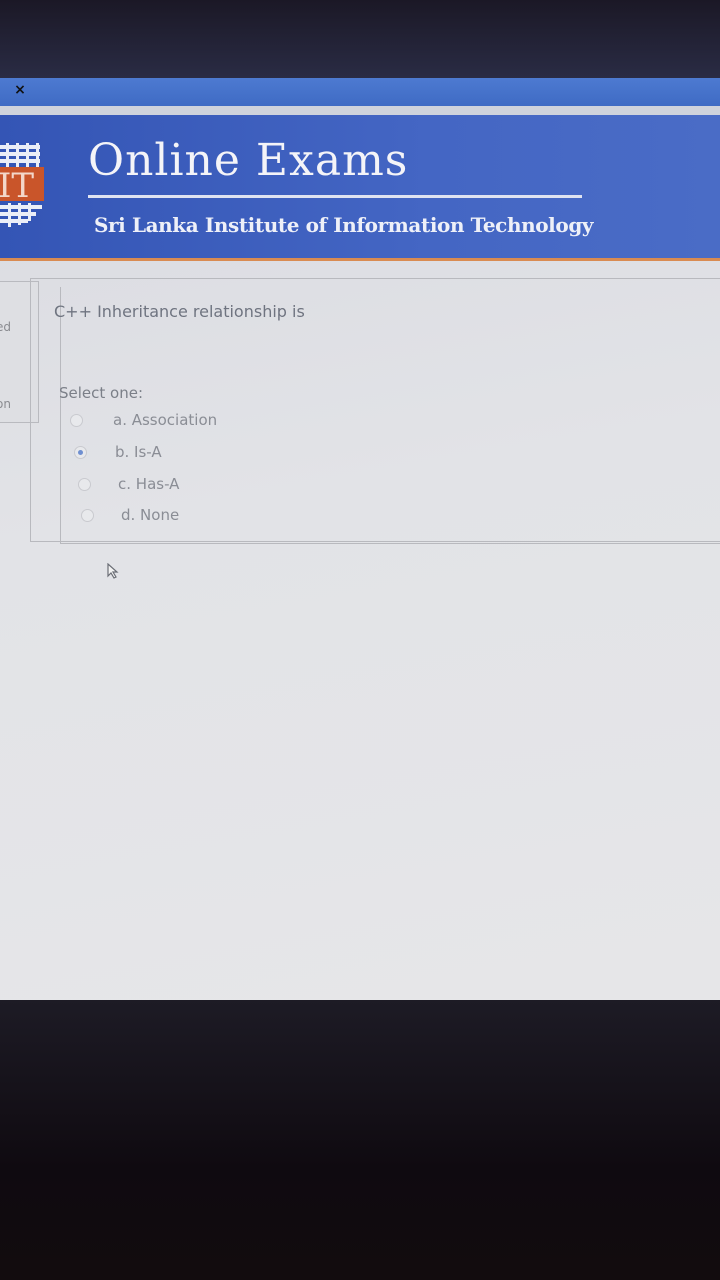 This screenshot has width=720, height=1280. I want to click on info-text-fragment: ed, so click(5, 327).